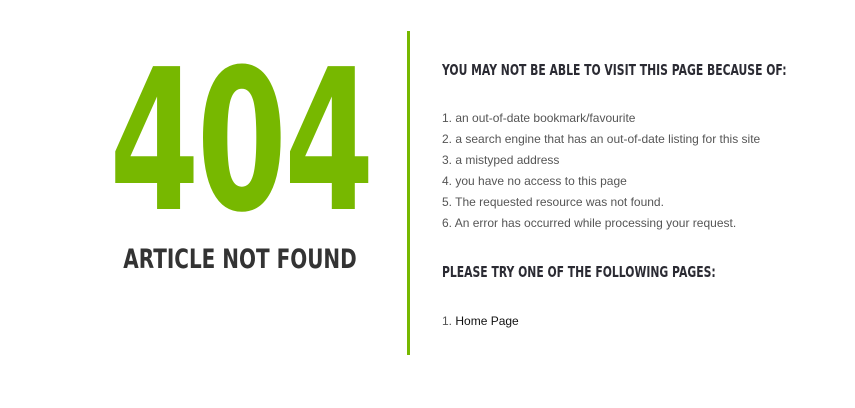 The image size is (855, 408). I want to click on list-item: 4. you have no access to this page, so click(601, 184).